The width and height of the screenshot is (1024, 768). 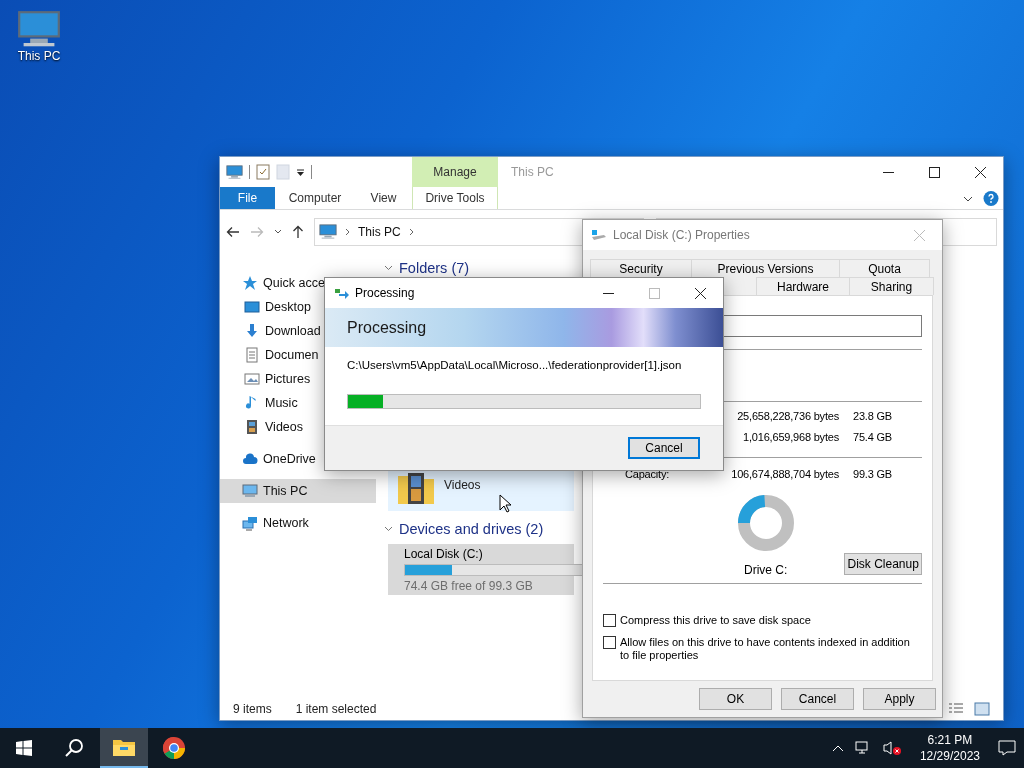 What do you see at coordinates (471, 529) in the screenshot?
I see `group-header: Devices and drives (2)` at bounding box center [471, 529].